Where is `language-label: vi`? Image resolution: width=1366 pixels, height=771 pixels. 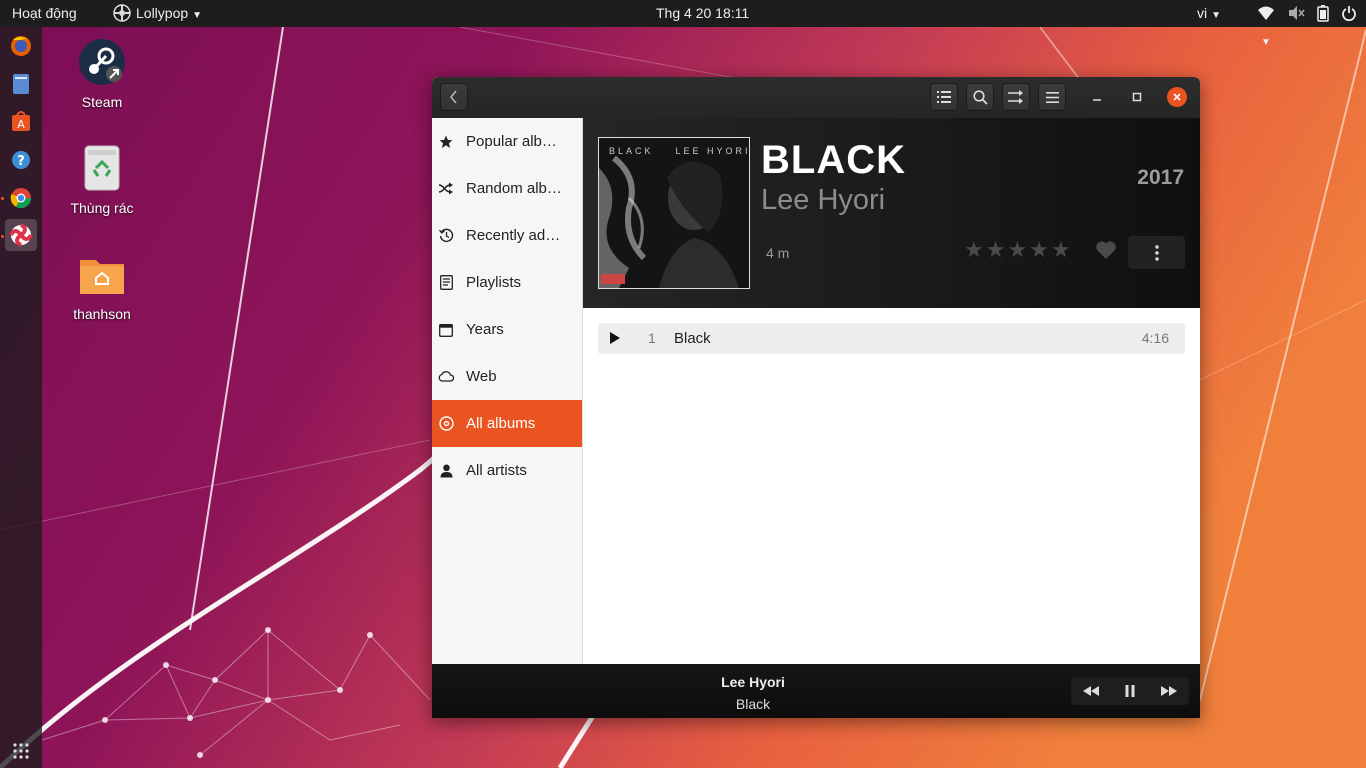 language-label: vi is located at coordinates (1202, 13).